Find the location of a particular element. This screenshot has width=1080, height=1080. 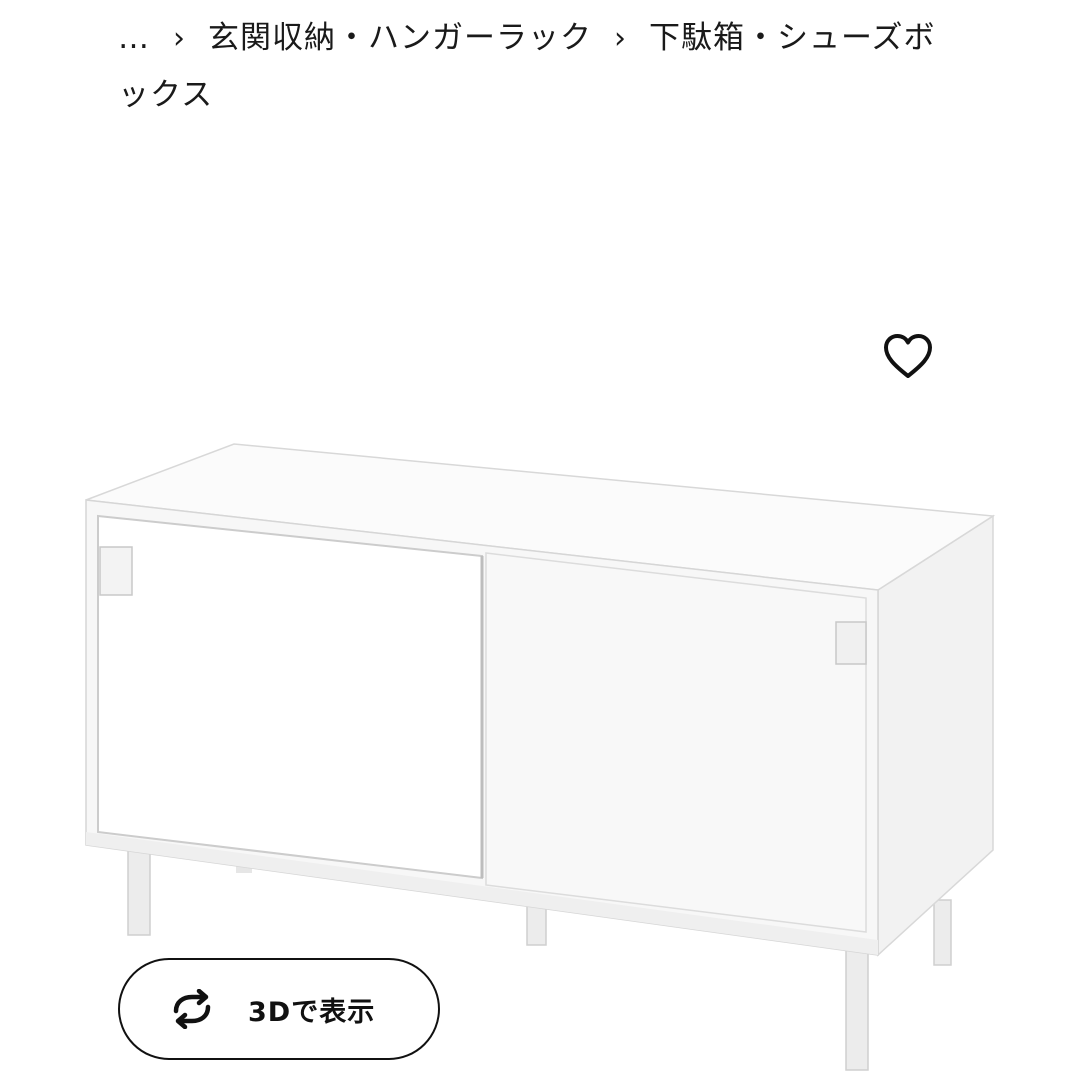

view-3d-button: 3Dで表示 is located at coordinates (279, 1009).